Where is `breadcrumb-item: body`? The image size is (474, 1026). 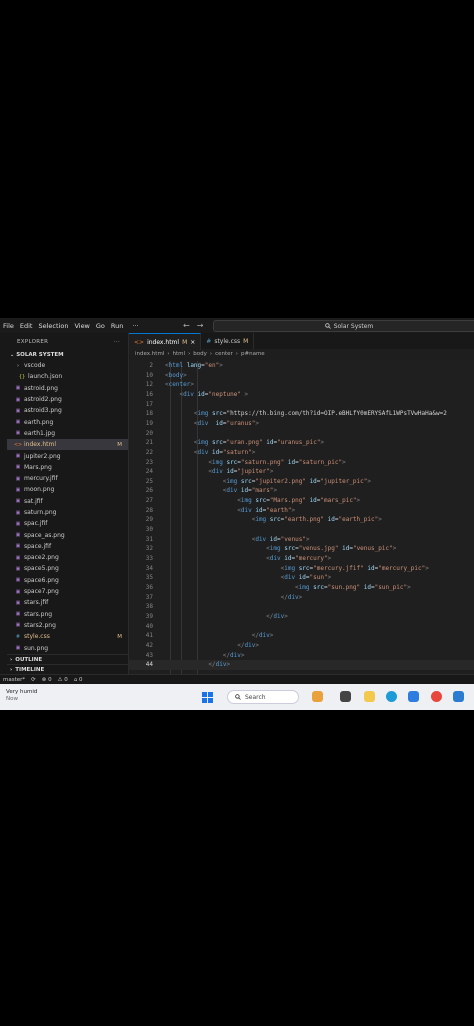 breadcrumb-item: body is located at coordinates (200, 354).